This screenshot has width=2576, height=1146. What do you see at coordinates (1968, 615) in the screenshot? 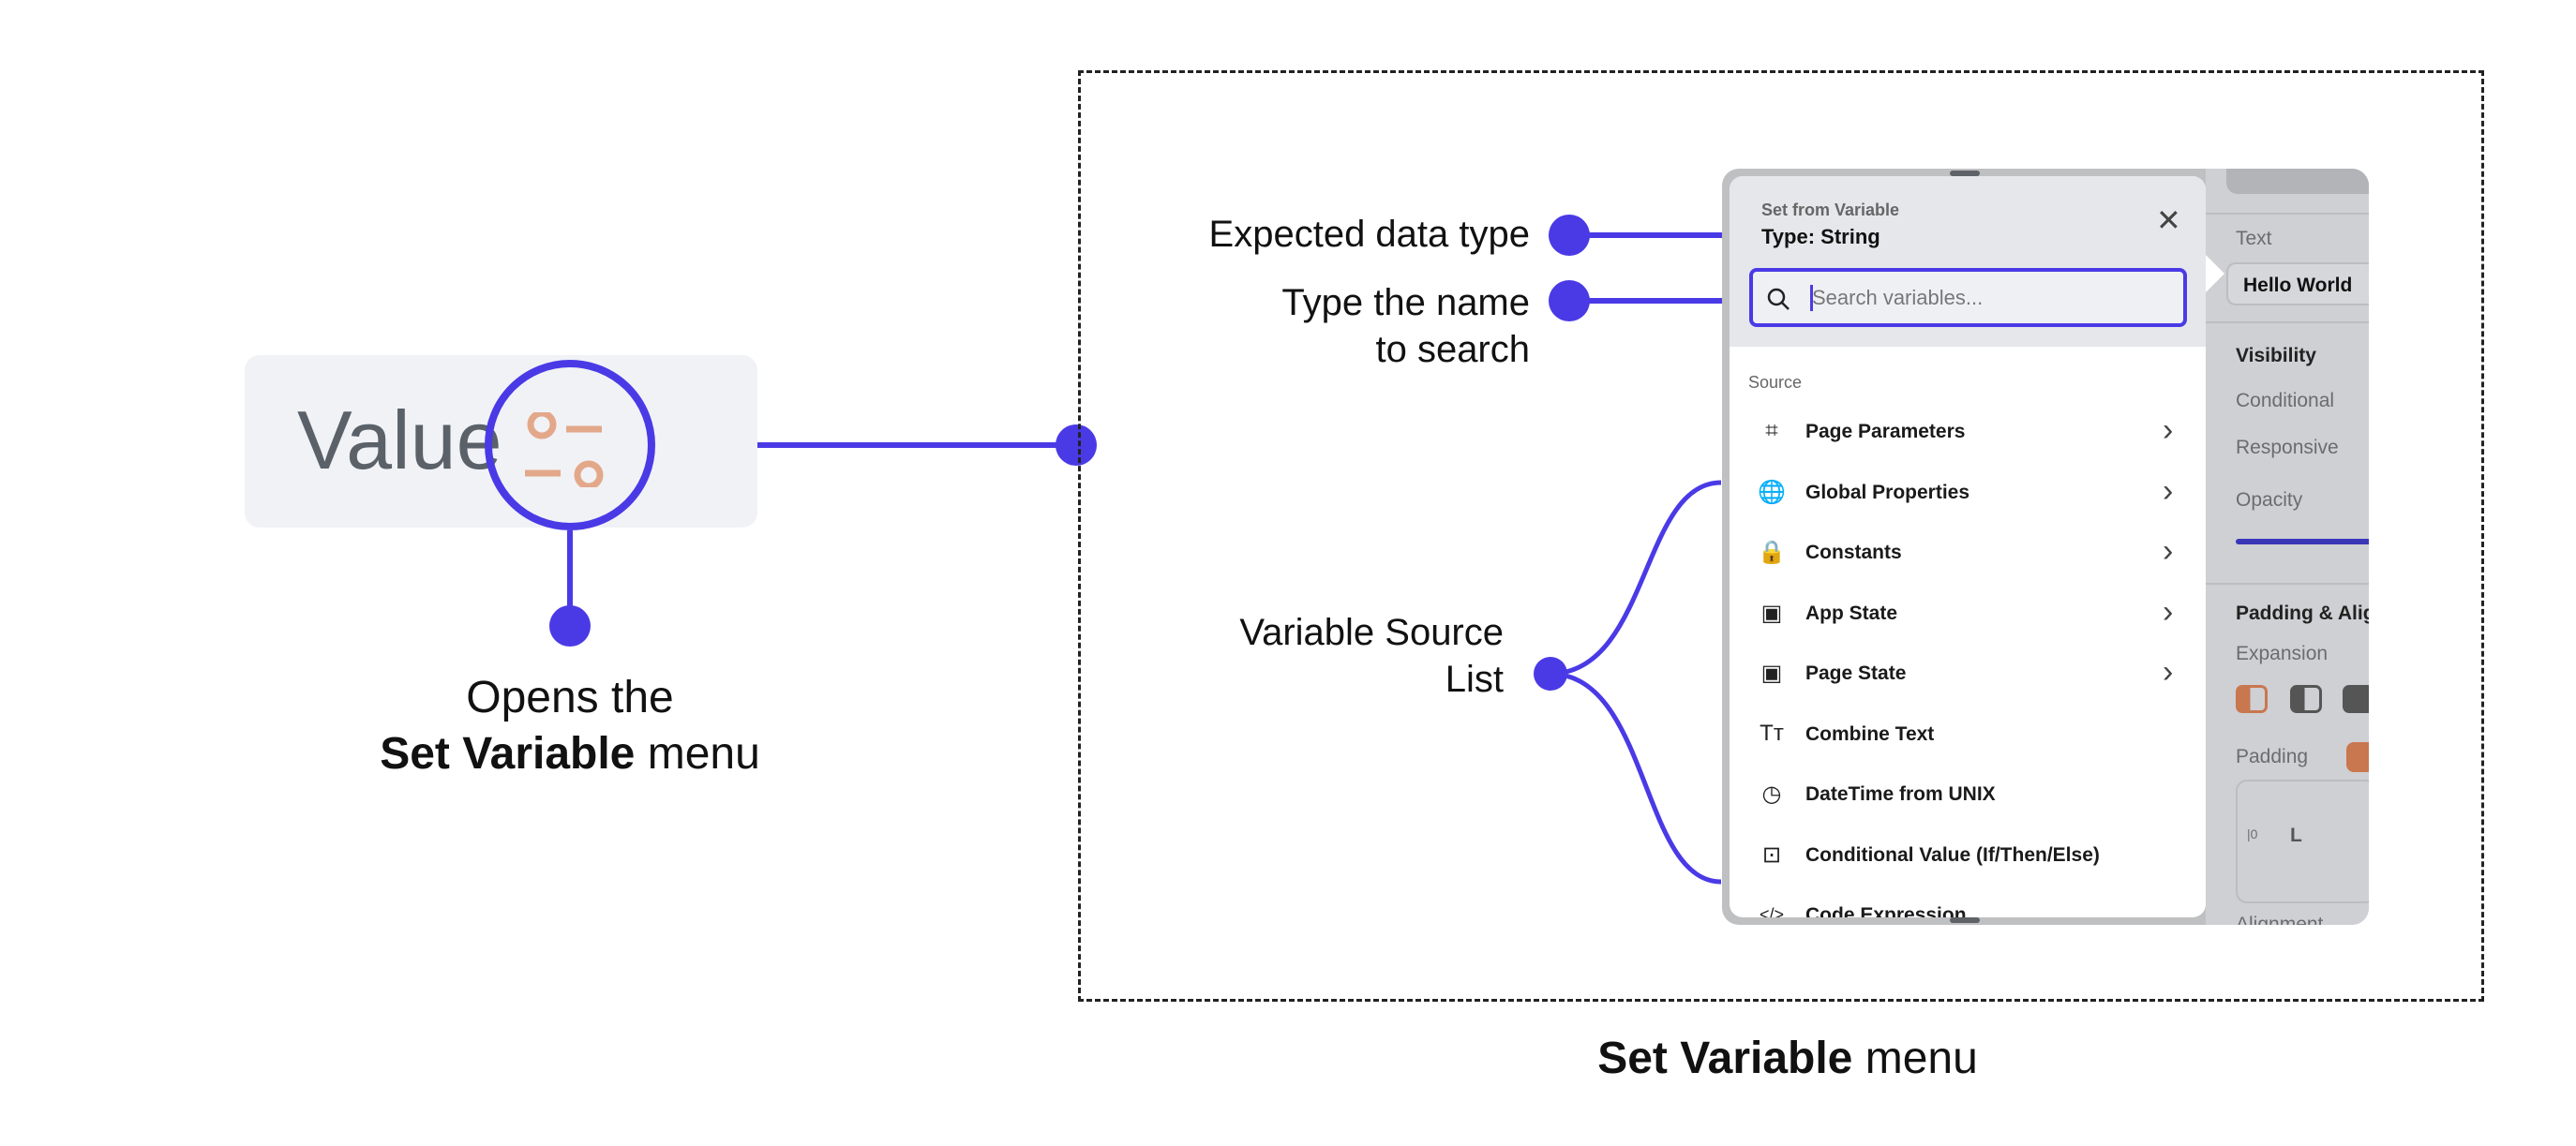
I see `source-item: ▣ App State ›` at bounding box center [1968, 615].